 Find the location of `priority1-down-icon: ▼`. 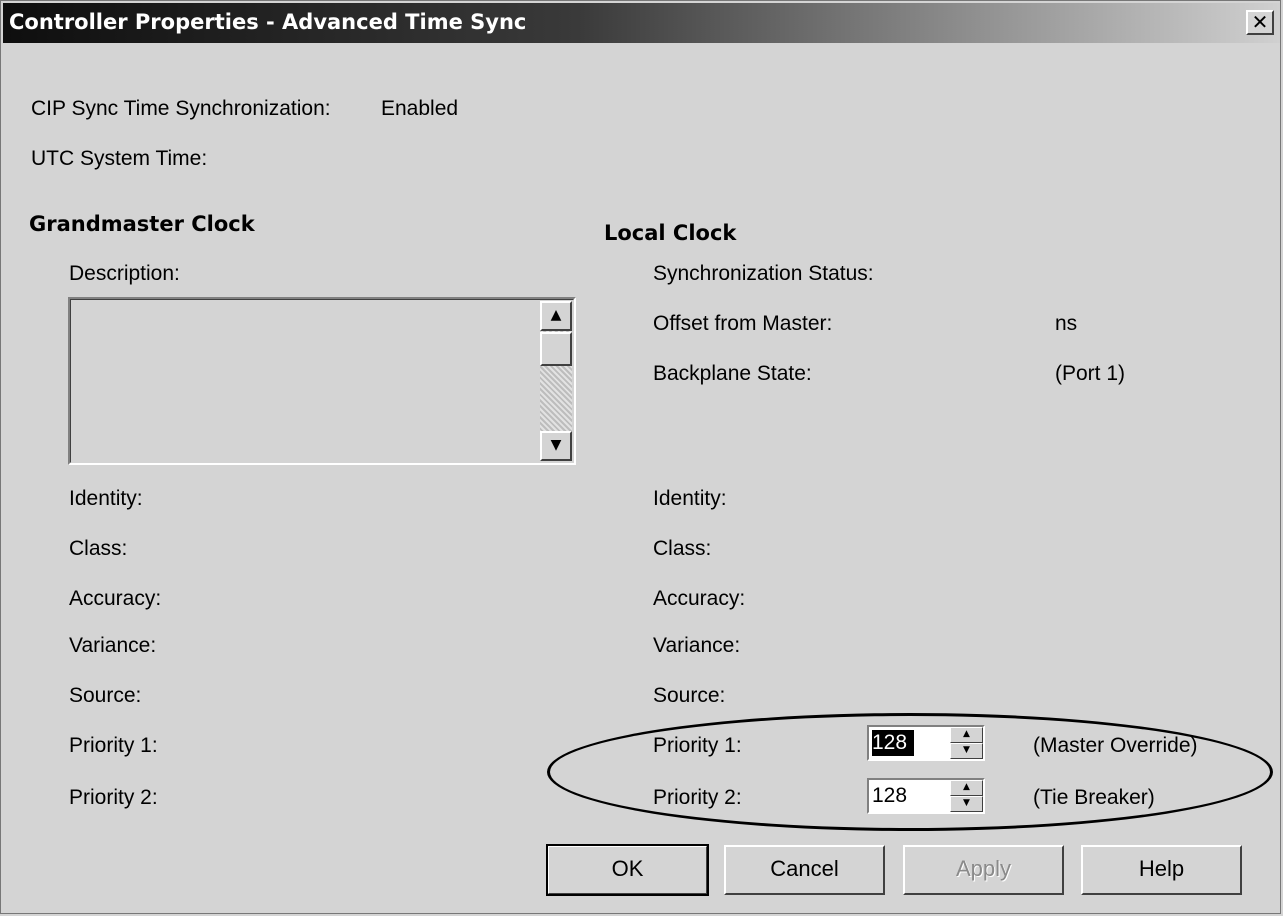

priority1-down-icon: ▼ is located at coordinates (966, 751).